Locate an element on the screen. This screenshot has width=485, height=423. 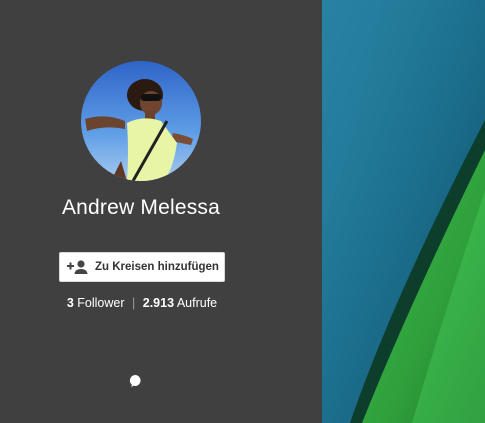
avatar is located at coordinates (141, 121).